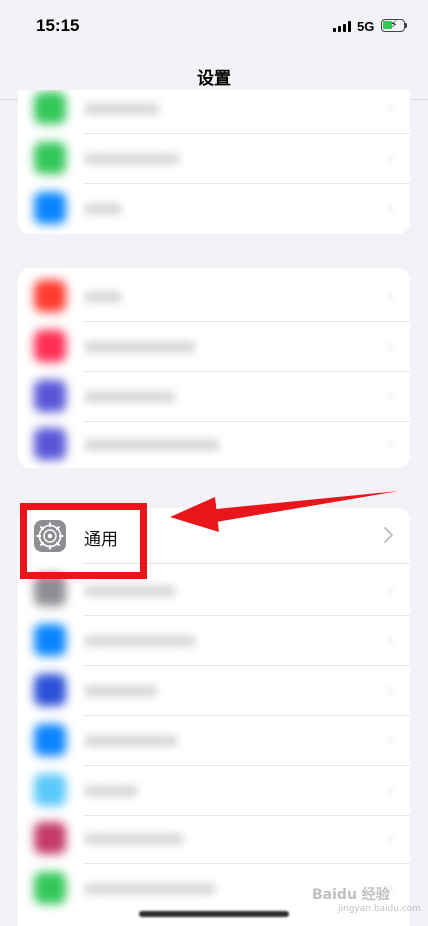 The width and height of the screenshot is (428, 926). Describe the element at coordinates (351, 895) in the screenshot. I see `watermark-logo: Baidu 经验` at that location.